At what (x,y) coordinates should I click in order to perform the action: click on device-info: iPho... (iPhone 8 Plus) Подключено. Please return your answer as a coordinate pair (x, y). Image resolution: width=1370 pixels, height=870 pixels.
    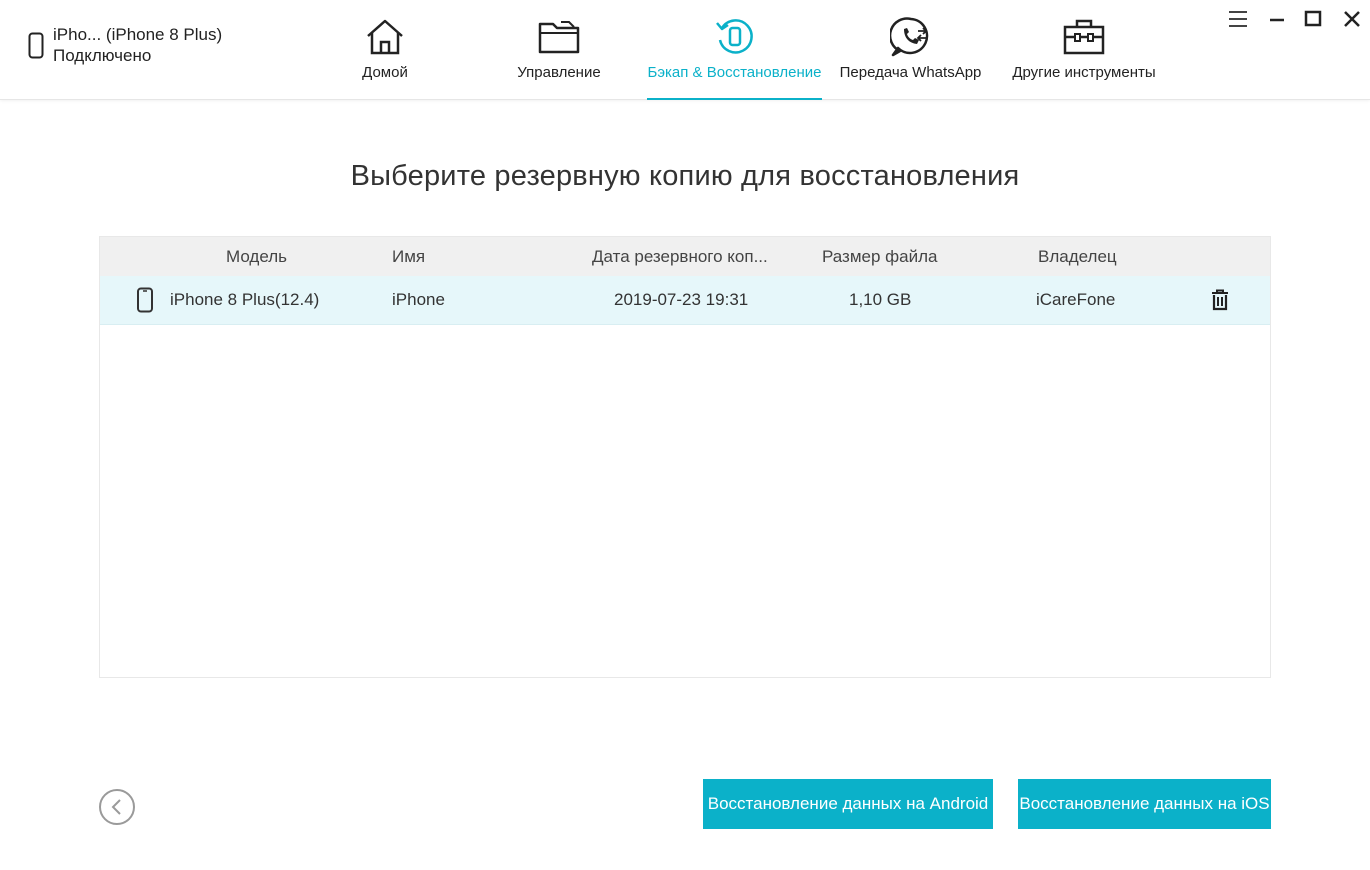
    Looking at the image, I should click on (125, 45).